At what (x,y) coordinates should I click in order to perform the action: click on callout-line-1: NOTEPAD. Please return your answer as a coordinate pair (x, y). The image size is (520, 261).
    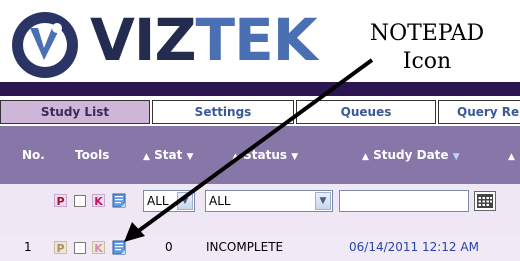
    Looking at the image, I should click on (427, 33).